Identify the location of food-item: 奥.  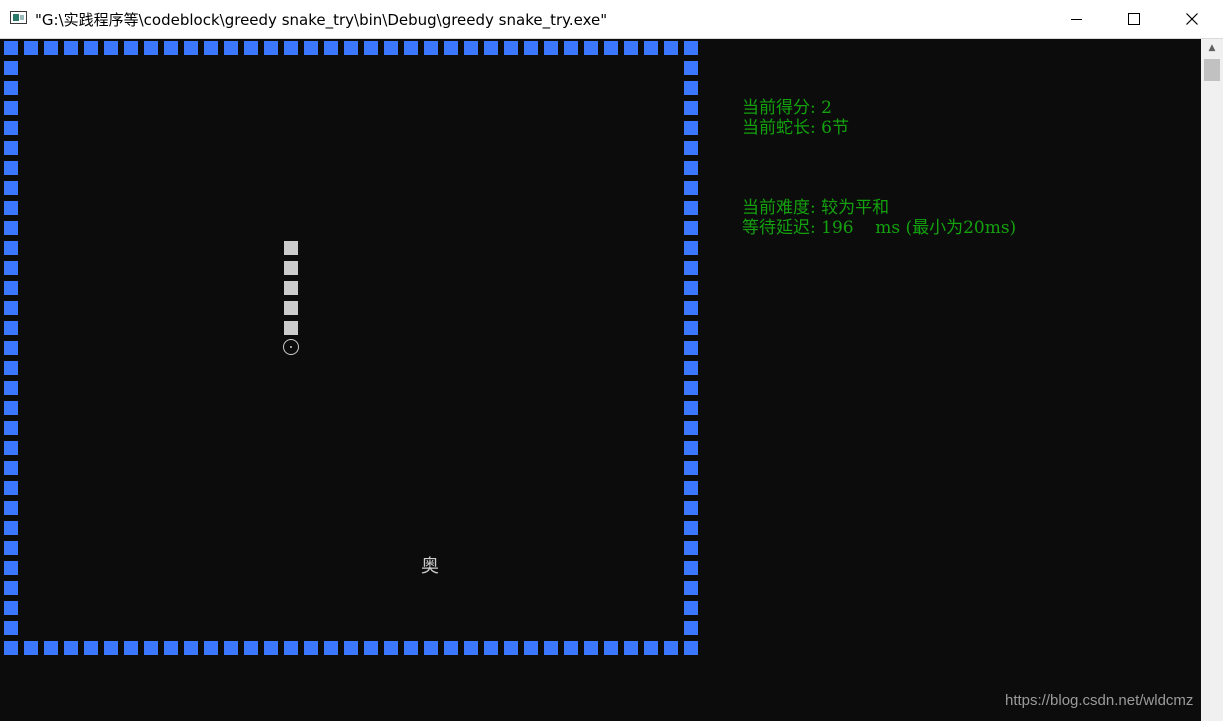
(430, 566).